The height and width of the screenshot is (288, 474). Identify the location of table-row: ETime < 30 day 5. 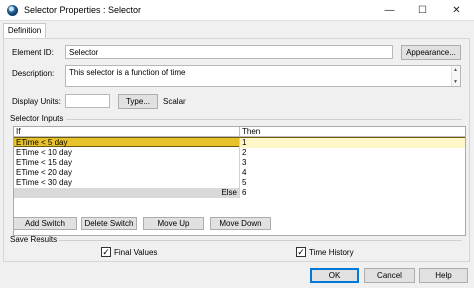
(239, 183).